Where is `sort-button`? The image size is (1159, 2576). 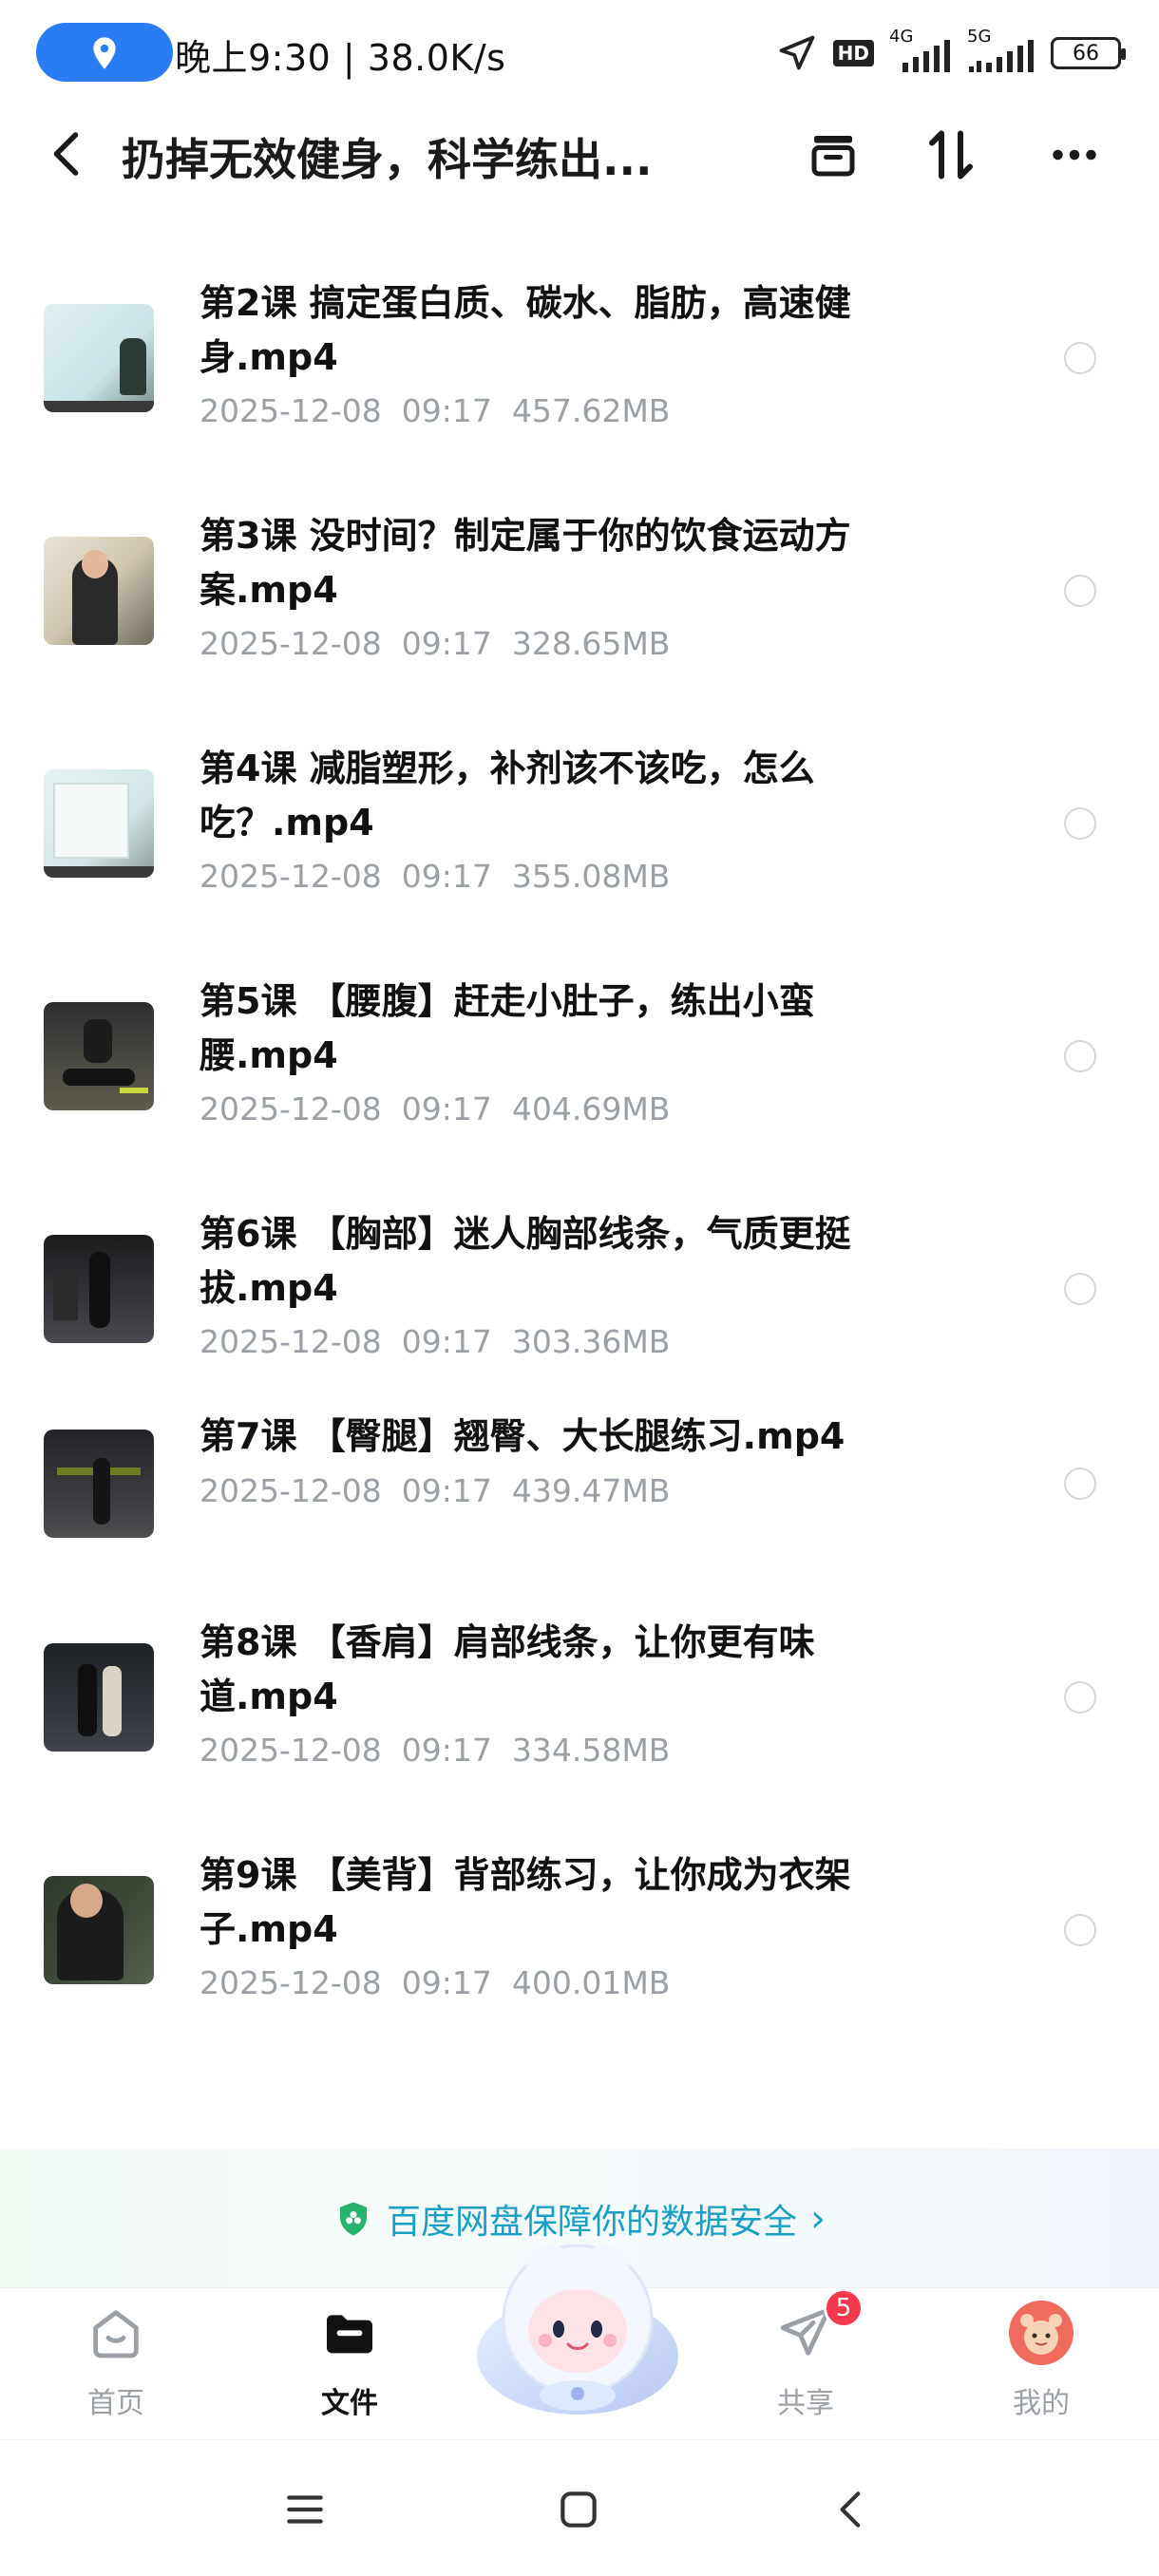
sort-button is located at coordinates (951, 155).